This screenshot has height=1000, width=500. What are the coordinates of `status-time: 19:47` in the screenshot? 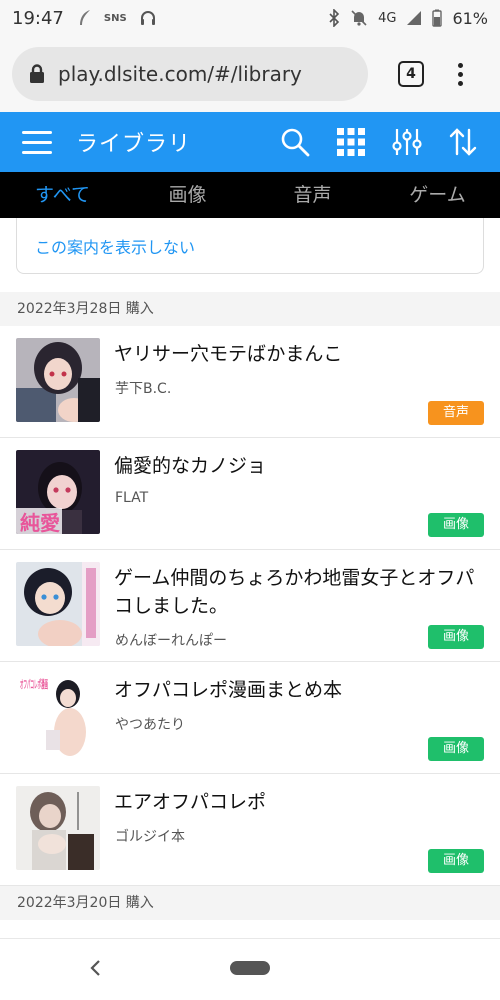 It's located at (38, 18).